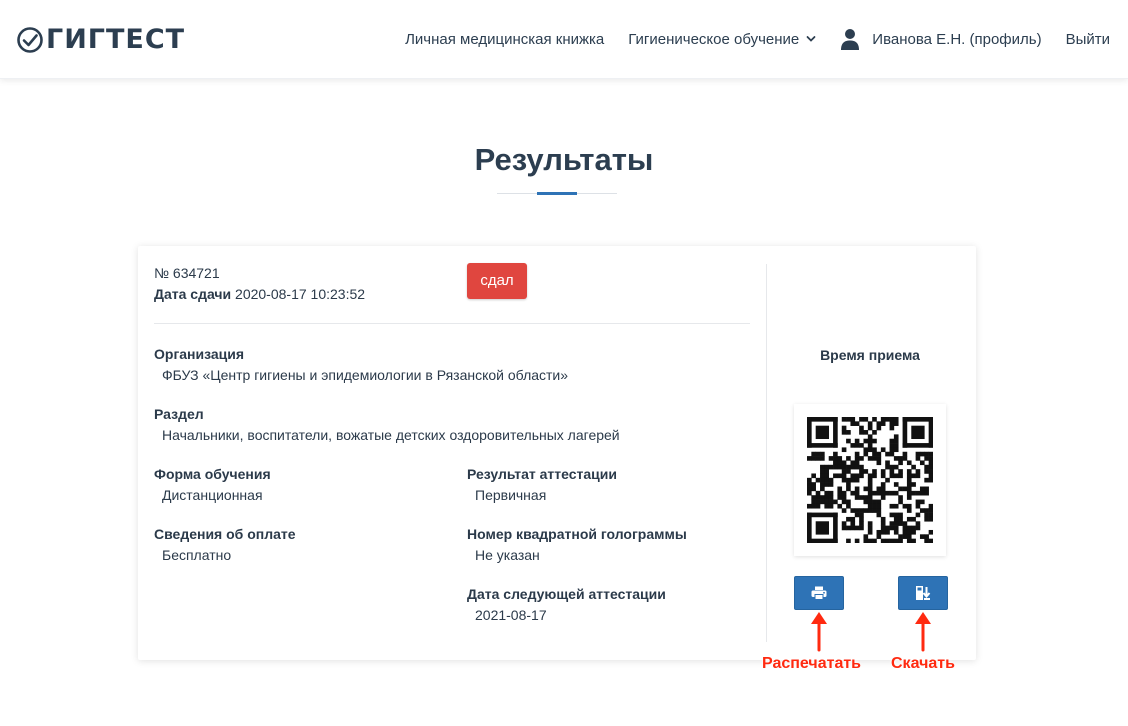  I want to click on user-icon, so click(850, 39).